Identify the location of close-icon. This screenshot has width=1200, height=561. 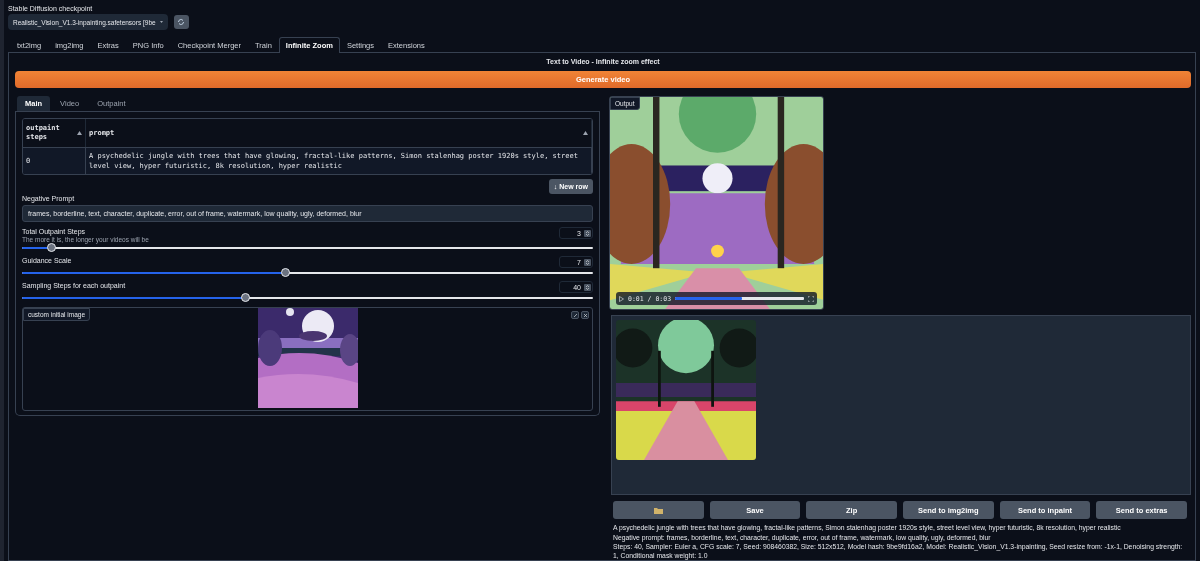
(585, 315).